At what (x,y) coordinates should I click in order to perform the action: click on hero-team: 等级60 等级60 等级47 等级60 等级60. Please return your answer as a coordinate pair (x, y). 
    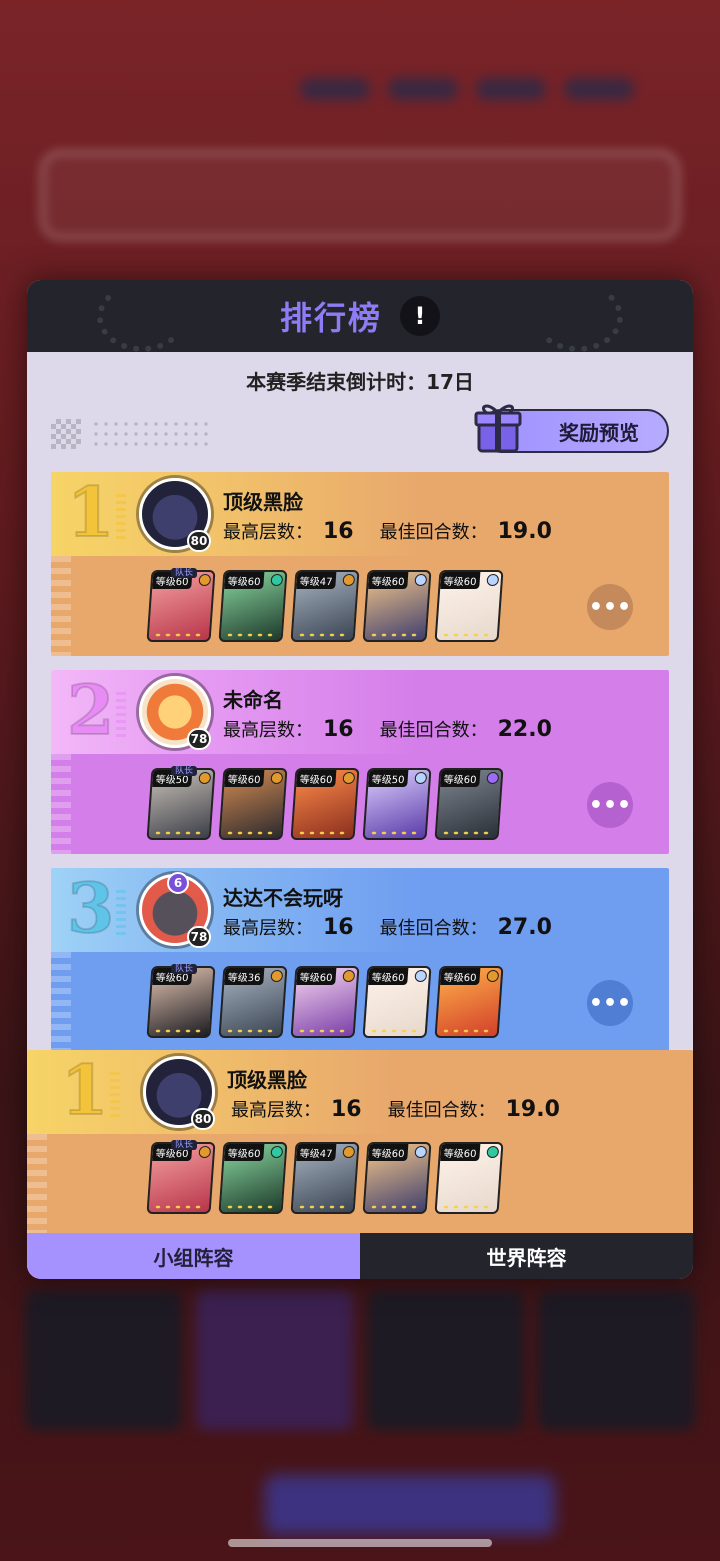
    Looking at the image, I should click on (325, 606).